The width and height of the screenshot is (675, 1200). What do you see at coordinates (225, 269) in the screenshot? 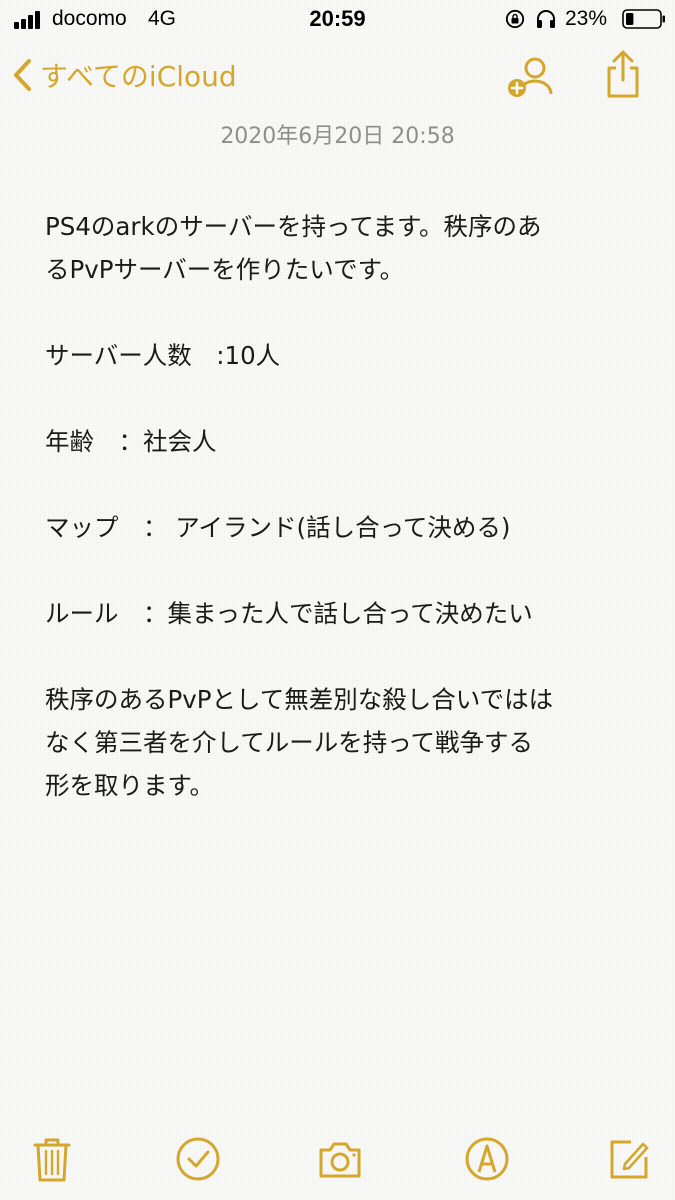
I see `note-line: るPvPサーバーを作りたいです。` at bounding box center [225, 269].